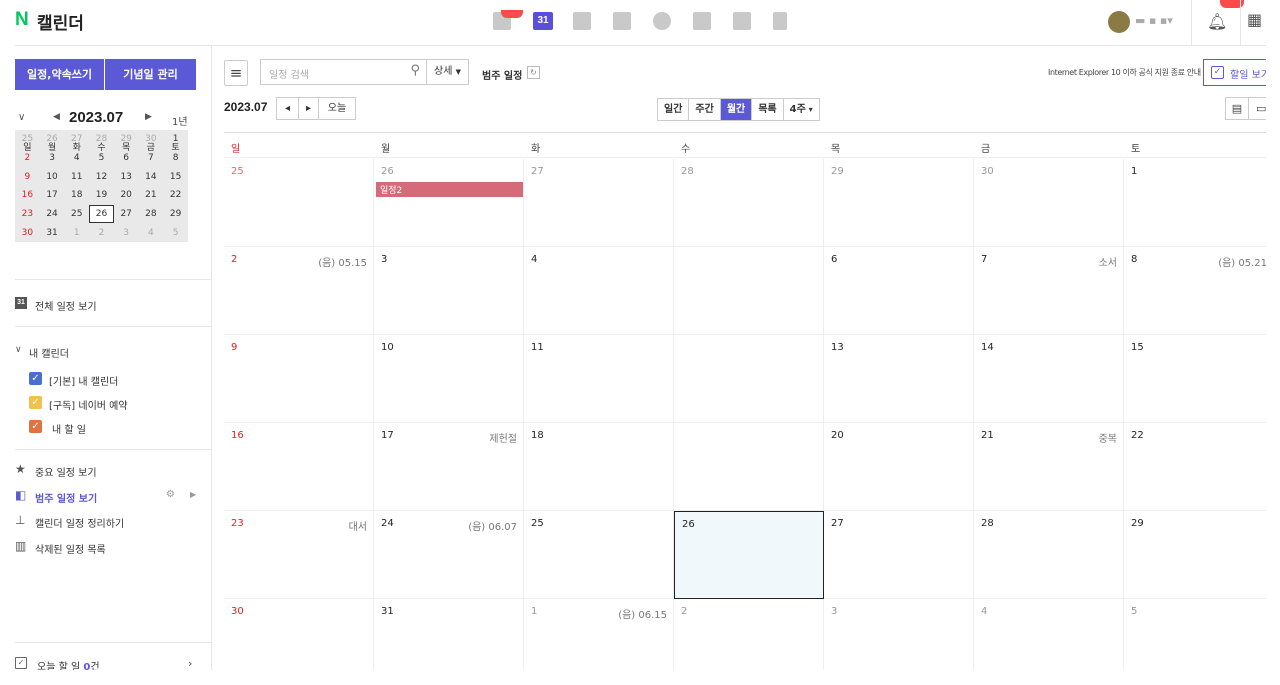 The image size is (1280, 685). I want to click on my-calendars-header: ∨ 내 캘린더, so click(113, 352).